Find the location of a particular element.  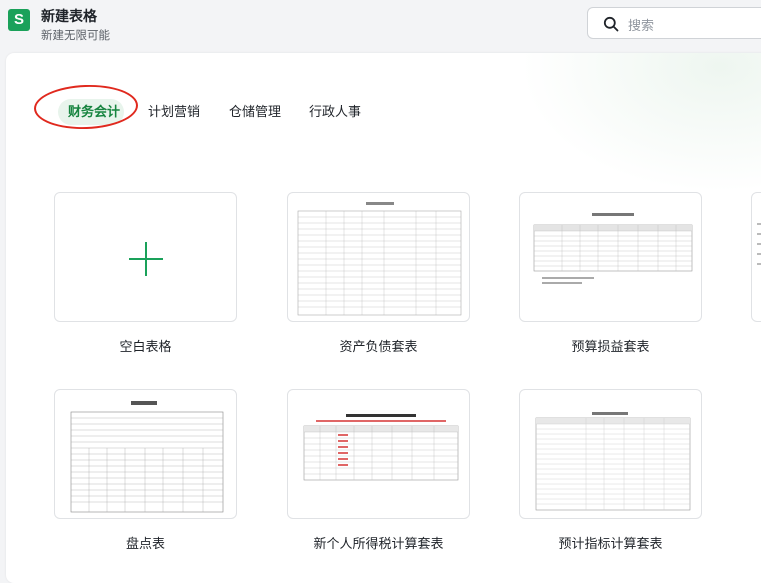

search-input: 搜索 is located at coordinates (674, 23).